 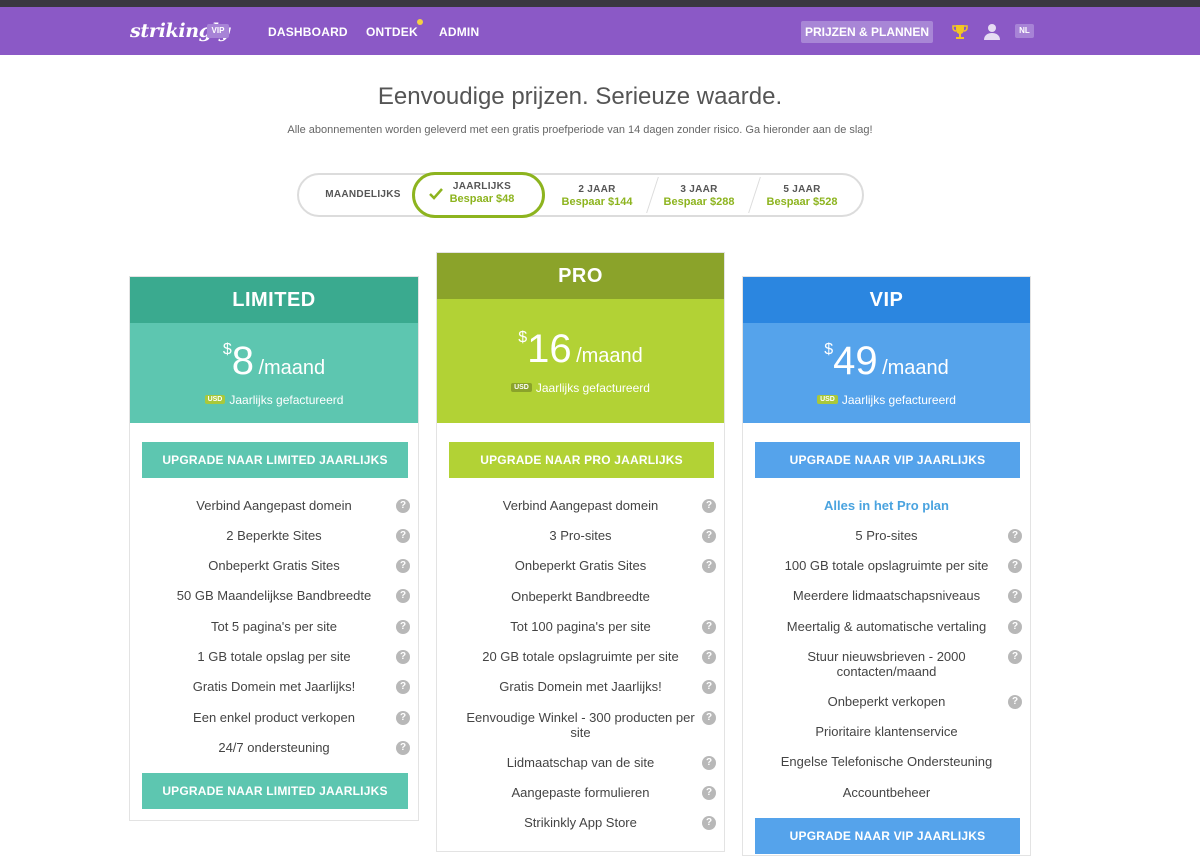 What do you see at coordinates (802, 189) in the screenshot?
I see `period-label: 5 JAAR` at bounding box center [802, 189].